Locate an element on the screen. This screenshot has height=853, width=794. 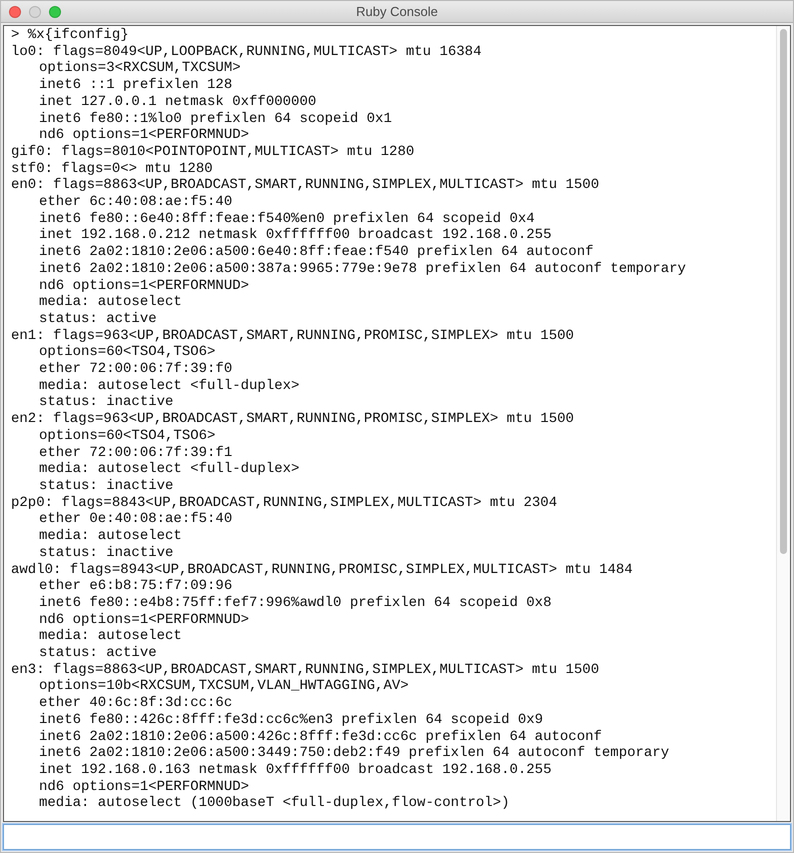
output-line: ether 6c:40:08:ae:f5:40 is located at coordinates (135, 202).